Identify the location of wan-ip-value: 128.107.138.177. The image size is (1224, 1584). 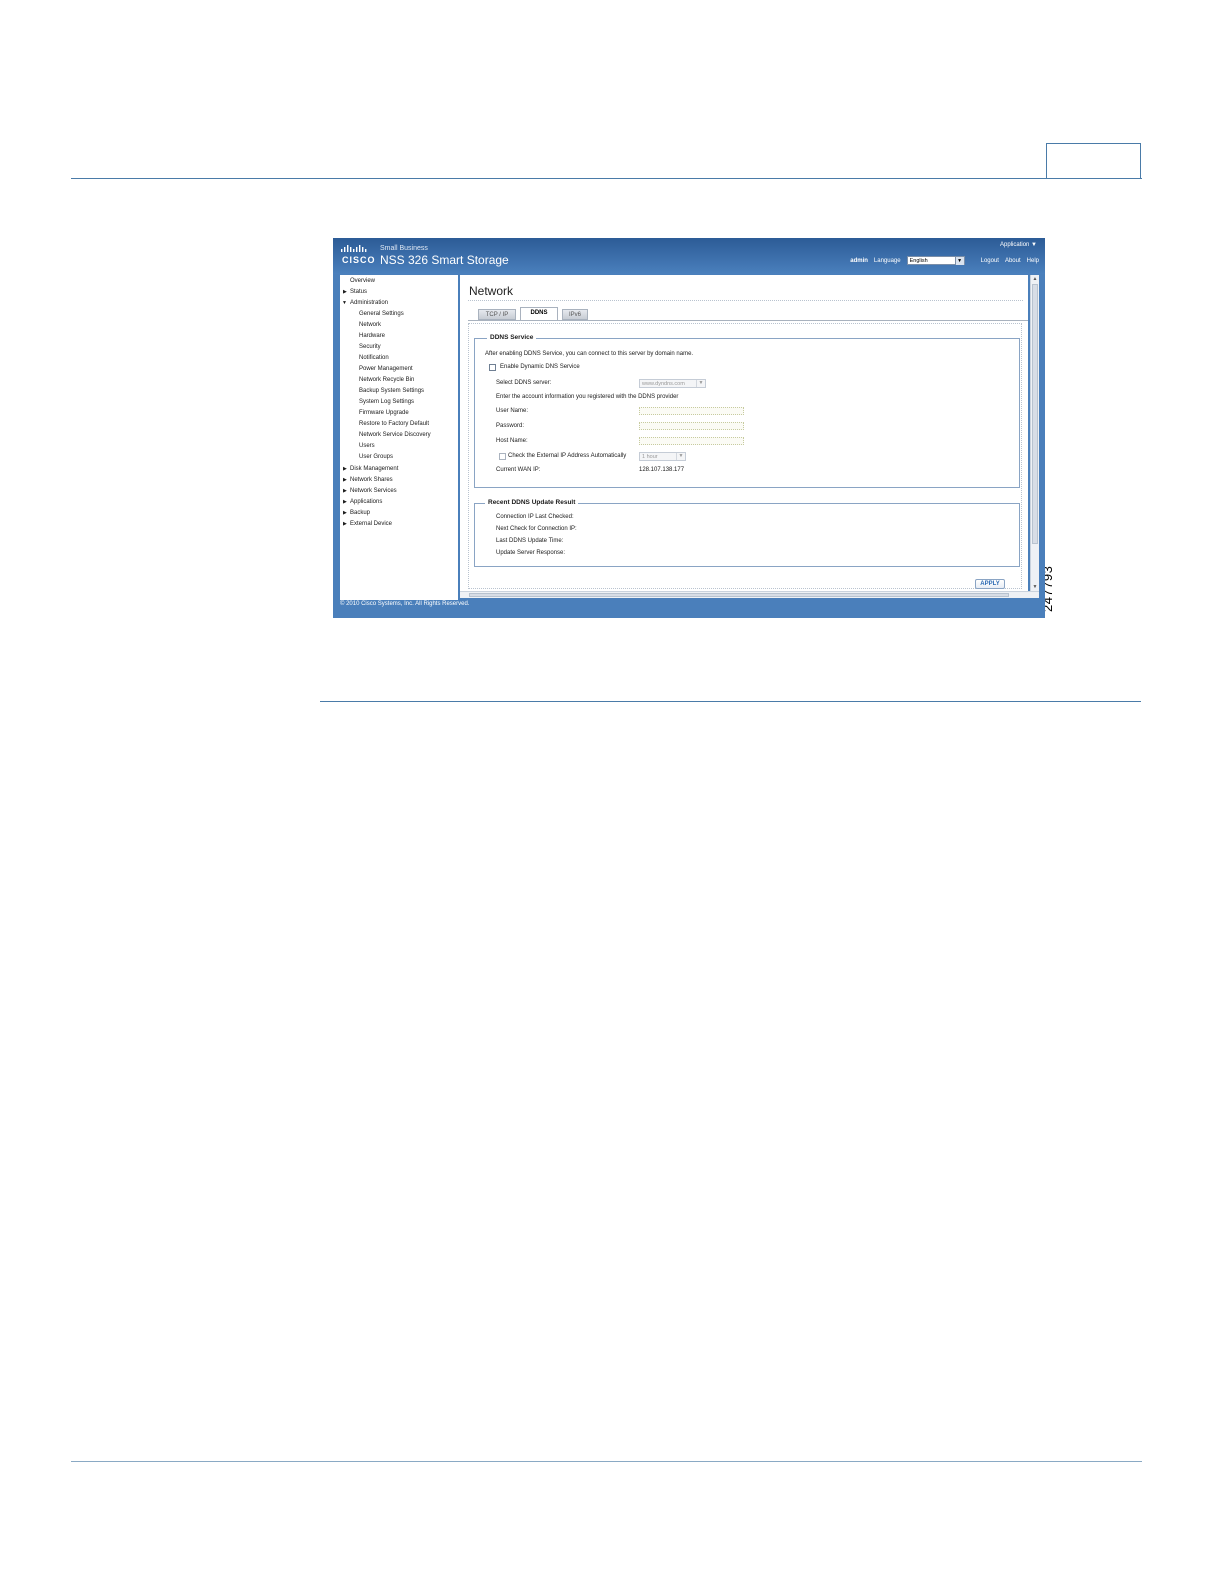
(662, 470).